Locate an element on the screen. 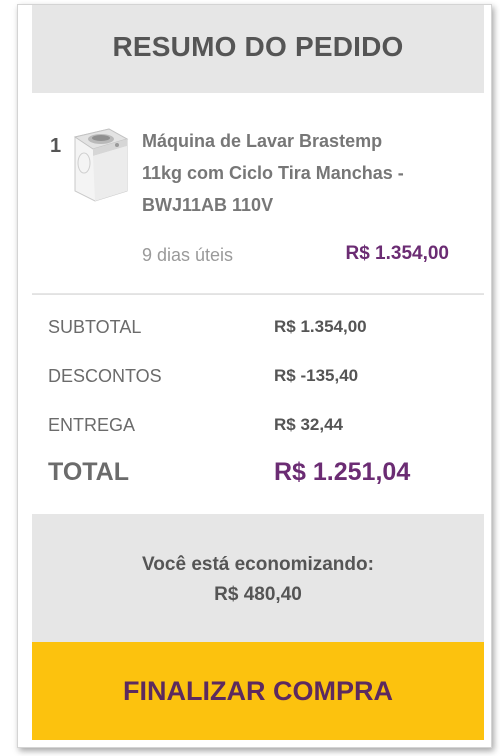 The height and width of the screenshot is (756, 500). discount-value: R$ -135,40 is located at coordinates (316, 375).